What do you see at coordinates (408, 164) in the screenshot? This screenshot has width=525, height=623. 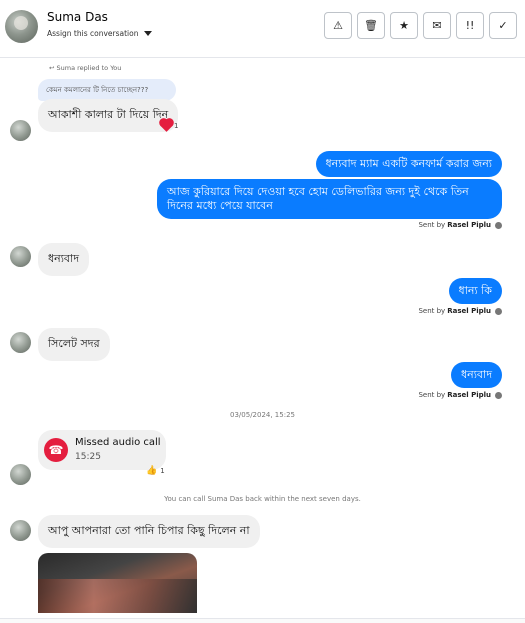 I see `outgoing-message: ধন্যবাদ ম্যাম একটি কনফার্ম করার জন্য` at bounding box center [408, 164].